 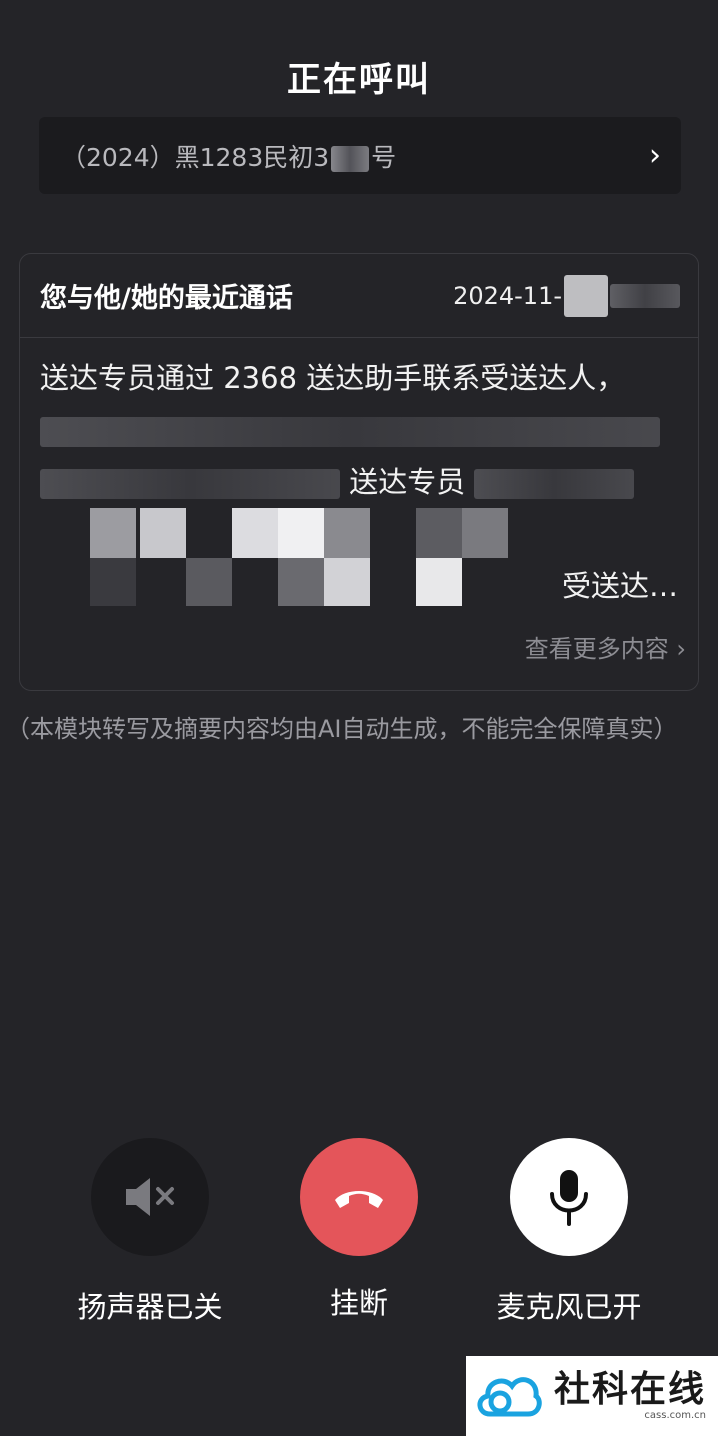 I want to click on watermark-logo: 社科在线 cass.com.cn, so click(x=592, y=1396).